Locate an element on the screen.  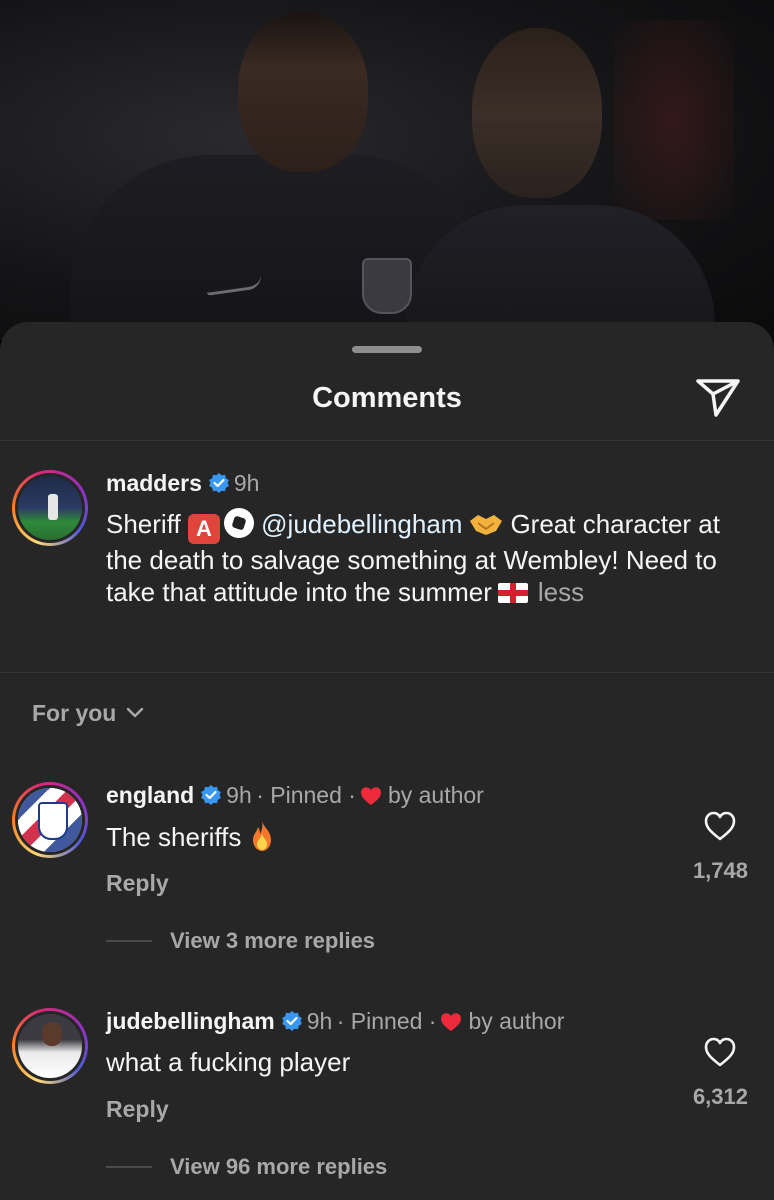
avatar-england-image is located at coordinates (50, 820).